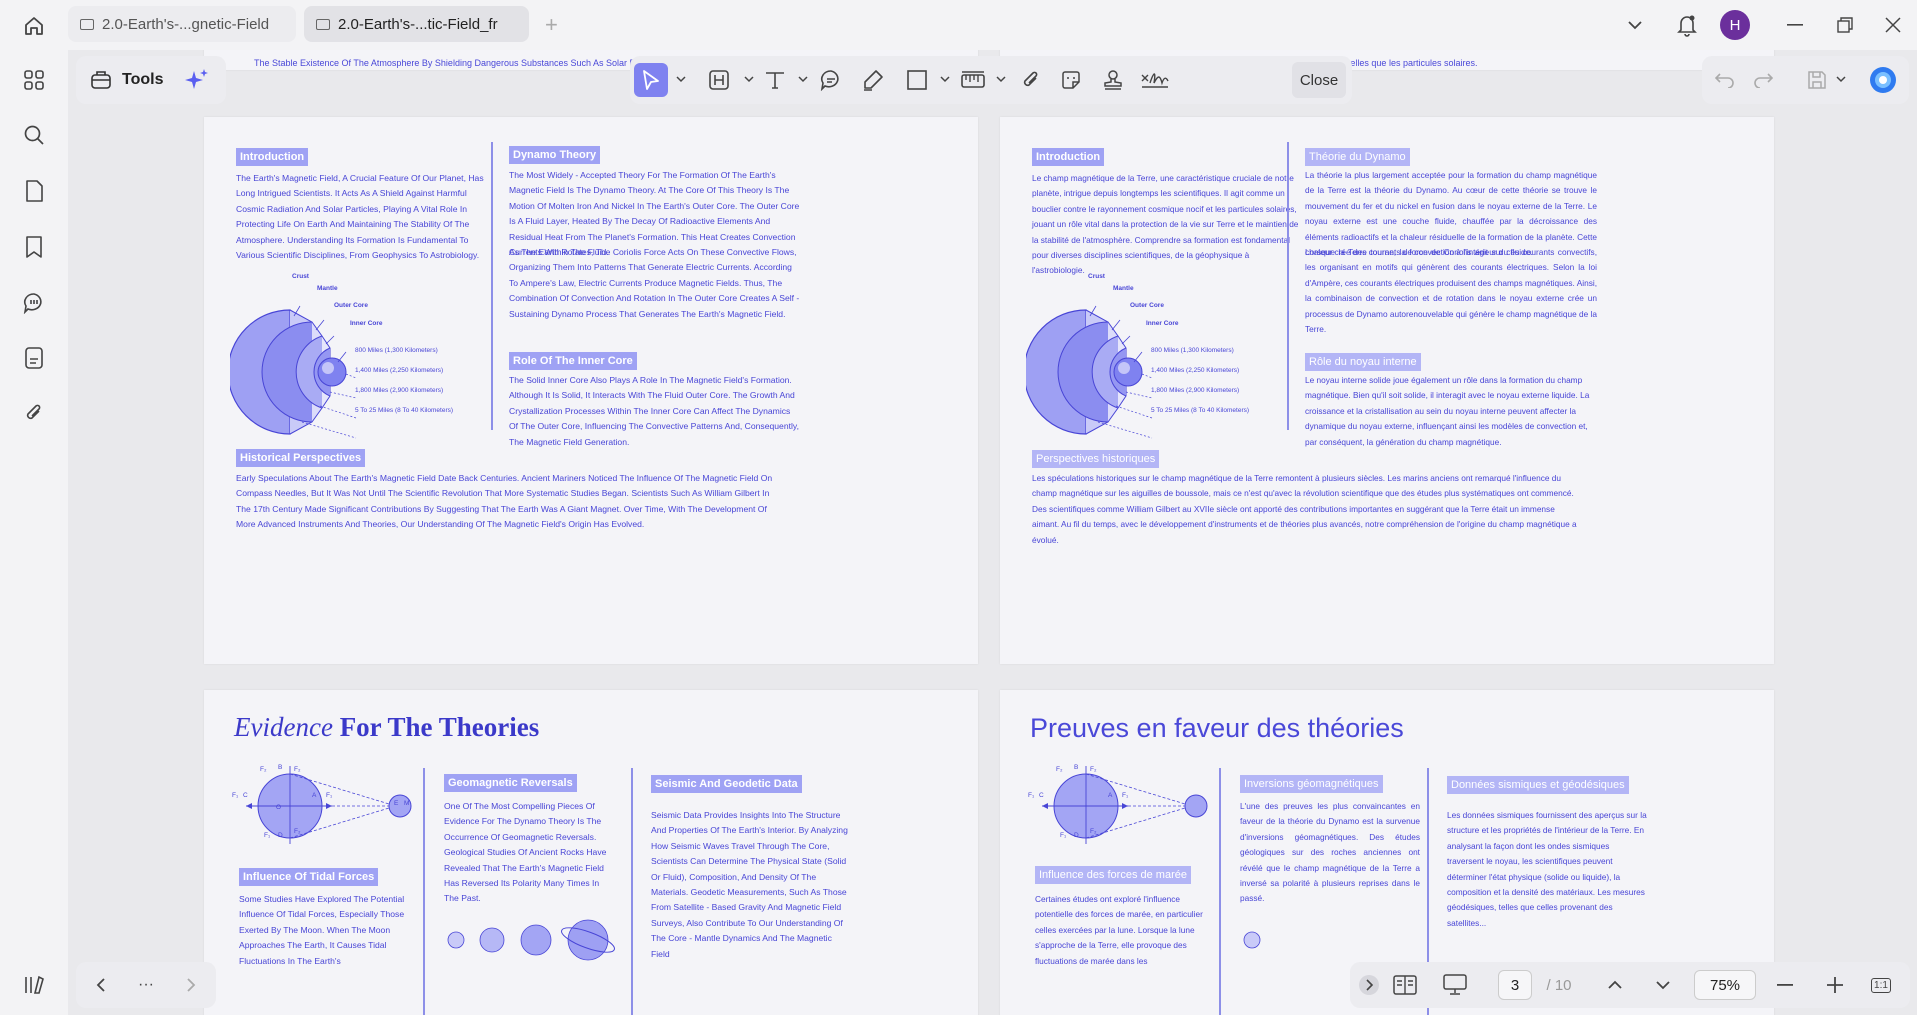 The image size is (1917, 1015). Describe the element at coordinates (301, 458) in the screenshot. I see `historical-heading: Historical Perspectives` at that location.